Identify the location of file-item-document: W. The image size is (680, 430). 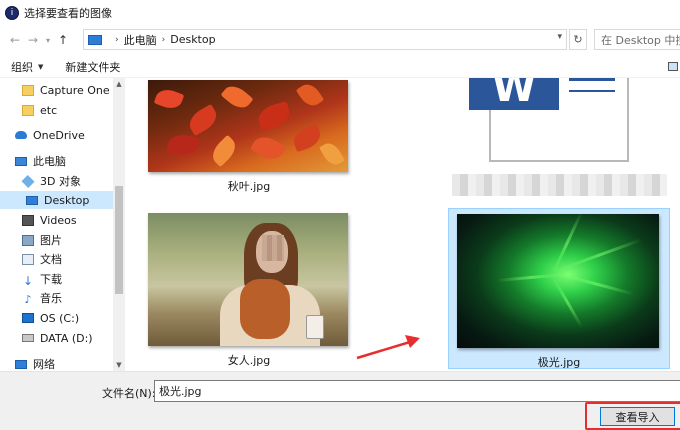
(561, 123).